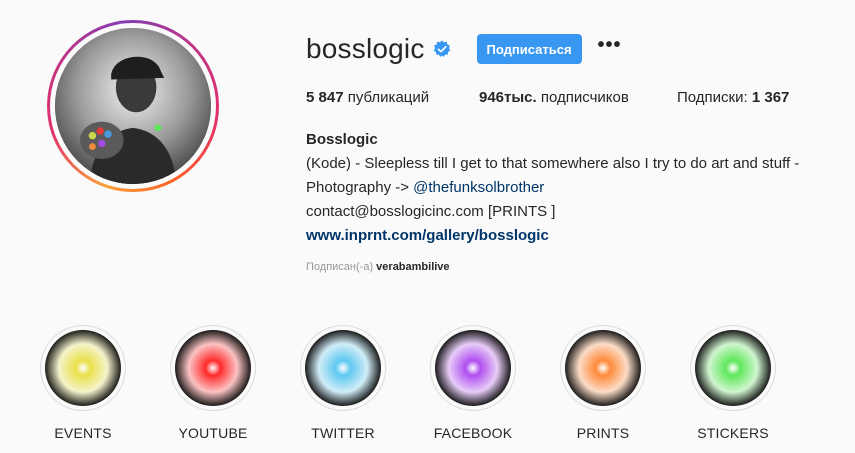  What do you see at coordinates (508, 97) in the screenshot?
I see `followers-count: 946тыс.` at bounding box center [508, 97].